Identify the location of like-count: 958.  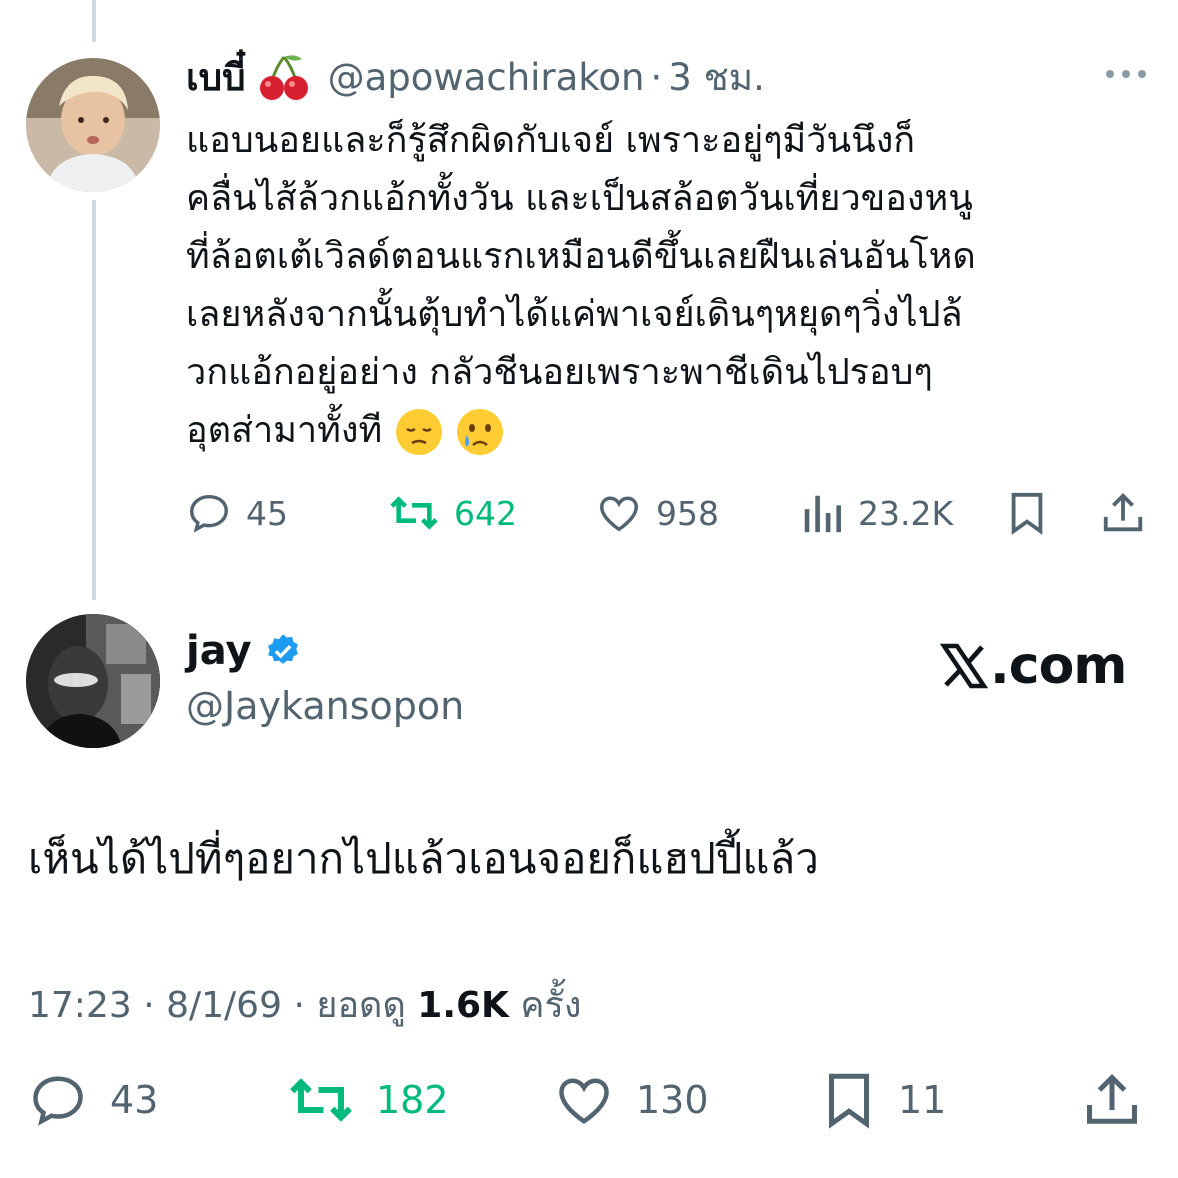
(687, 513).